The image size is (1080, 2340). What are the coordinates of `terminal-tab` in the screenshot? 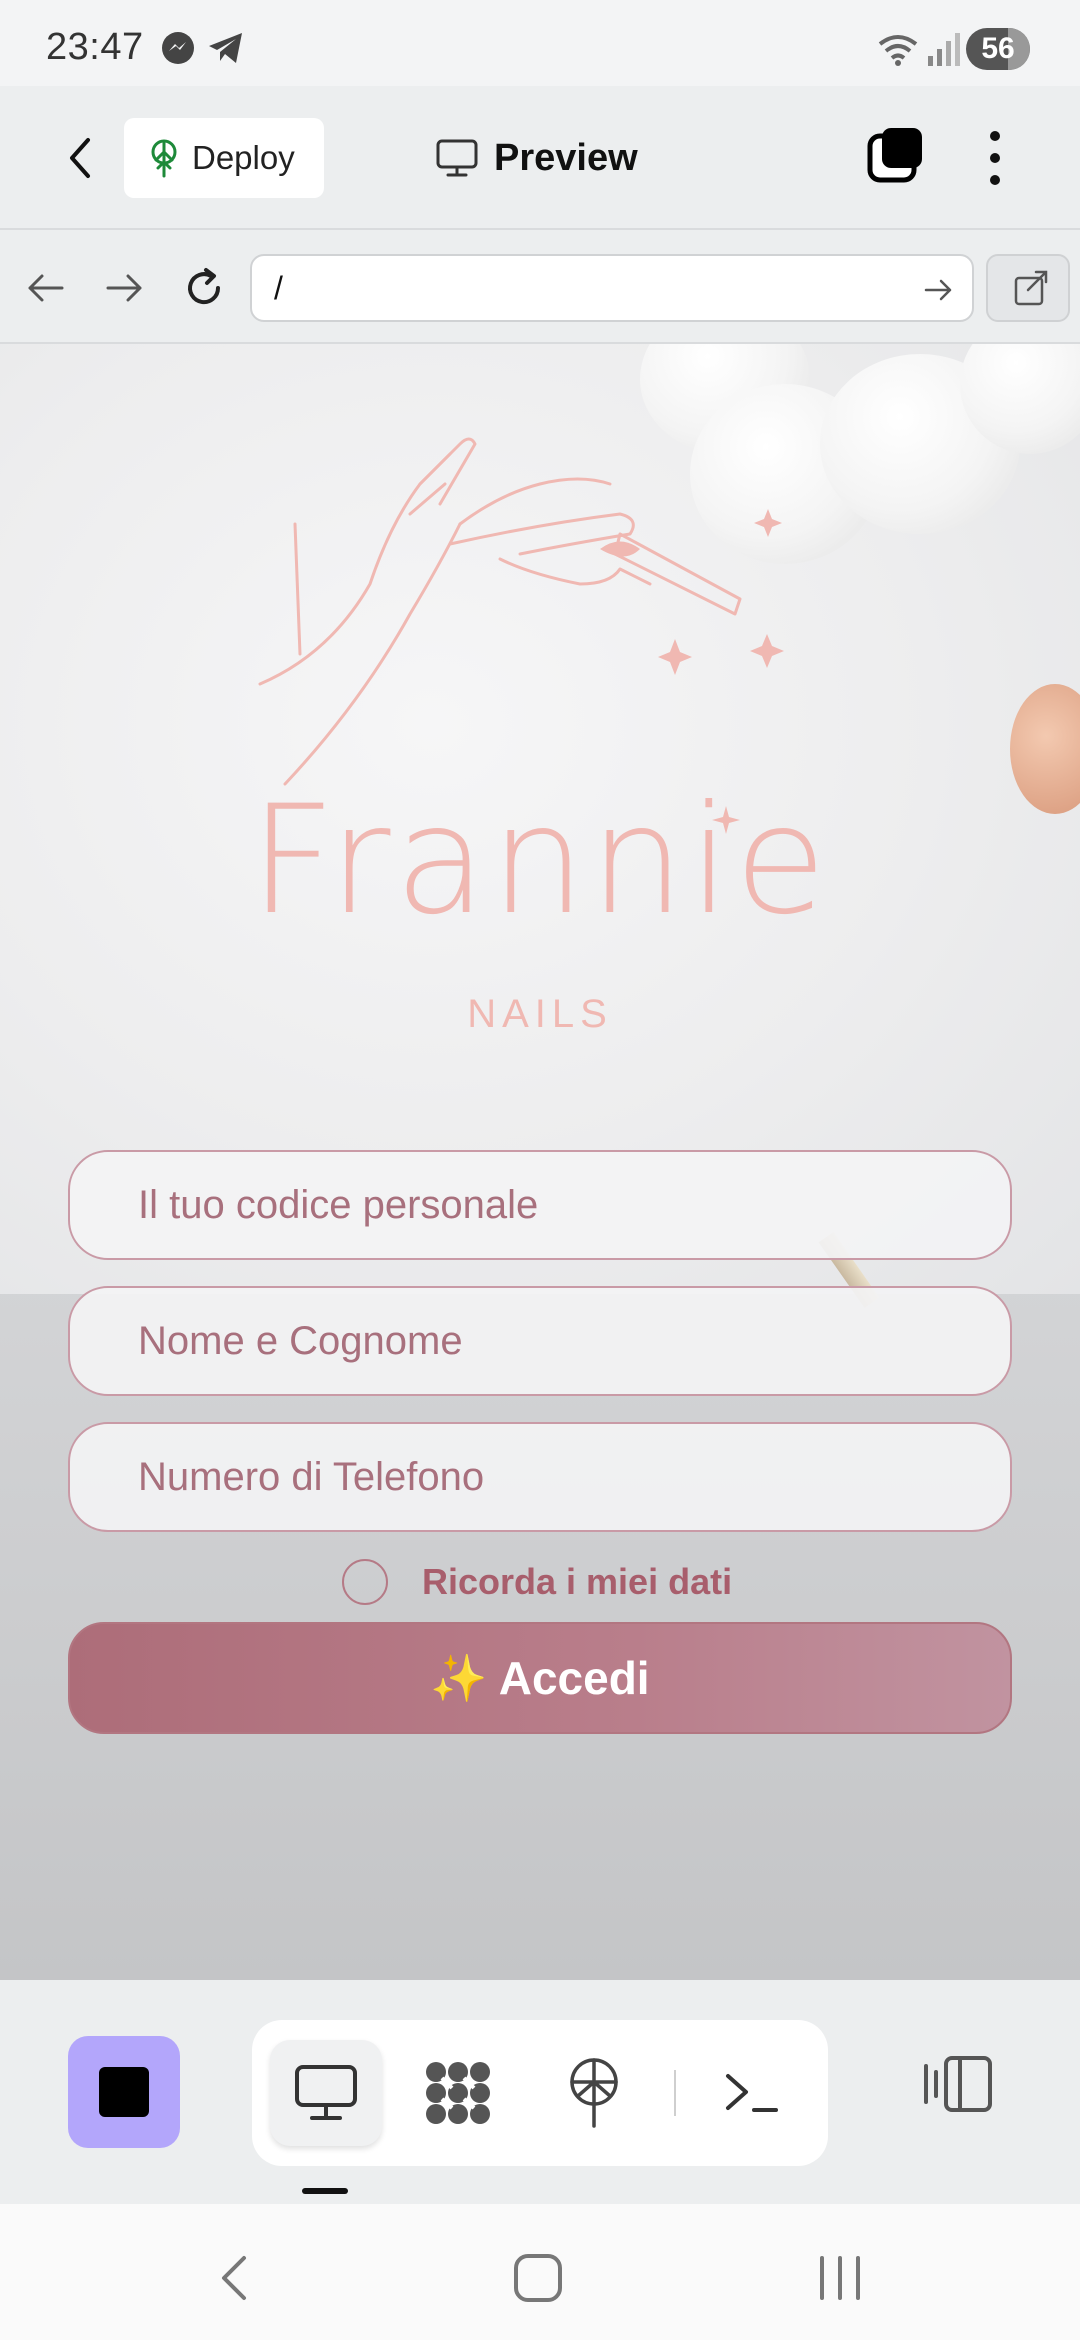 It's located at (752, 2093).